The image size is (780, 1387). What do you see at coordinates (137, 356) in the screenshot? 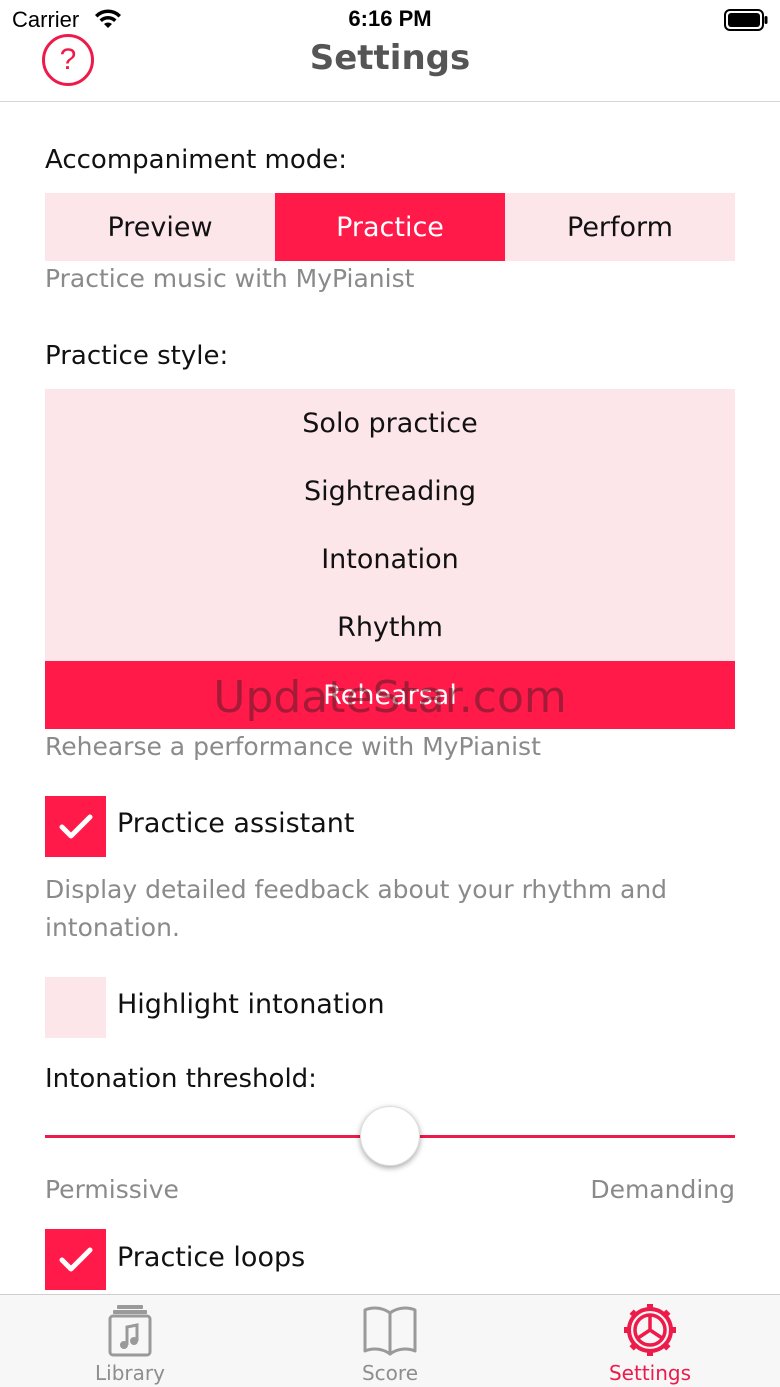
I see `practice-style-label: Practice style:` at bounding box center [137, 356].